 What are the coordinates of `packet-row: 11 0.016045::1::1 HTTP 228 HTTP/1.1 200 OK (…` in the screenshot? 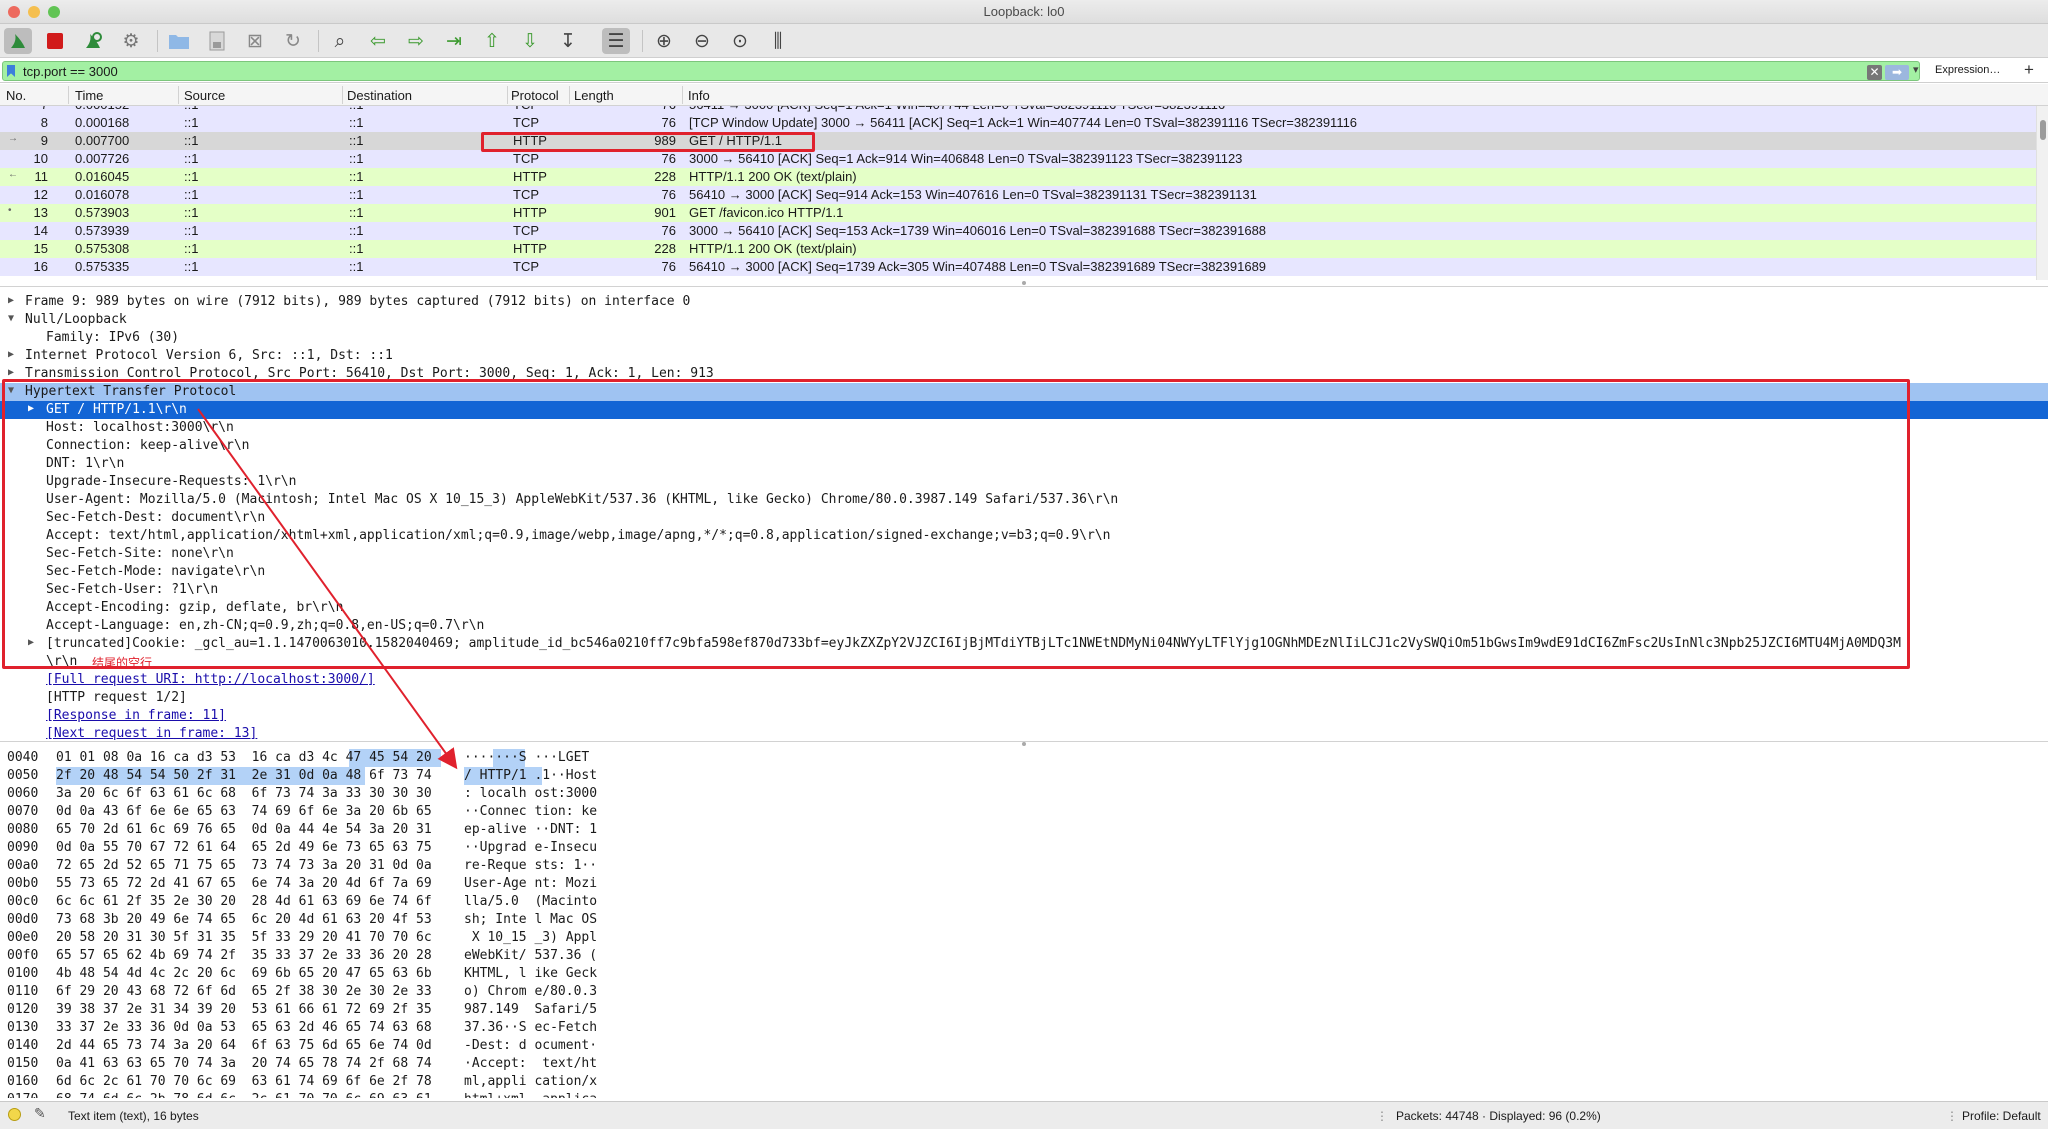 It's located at (1018, 177).